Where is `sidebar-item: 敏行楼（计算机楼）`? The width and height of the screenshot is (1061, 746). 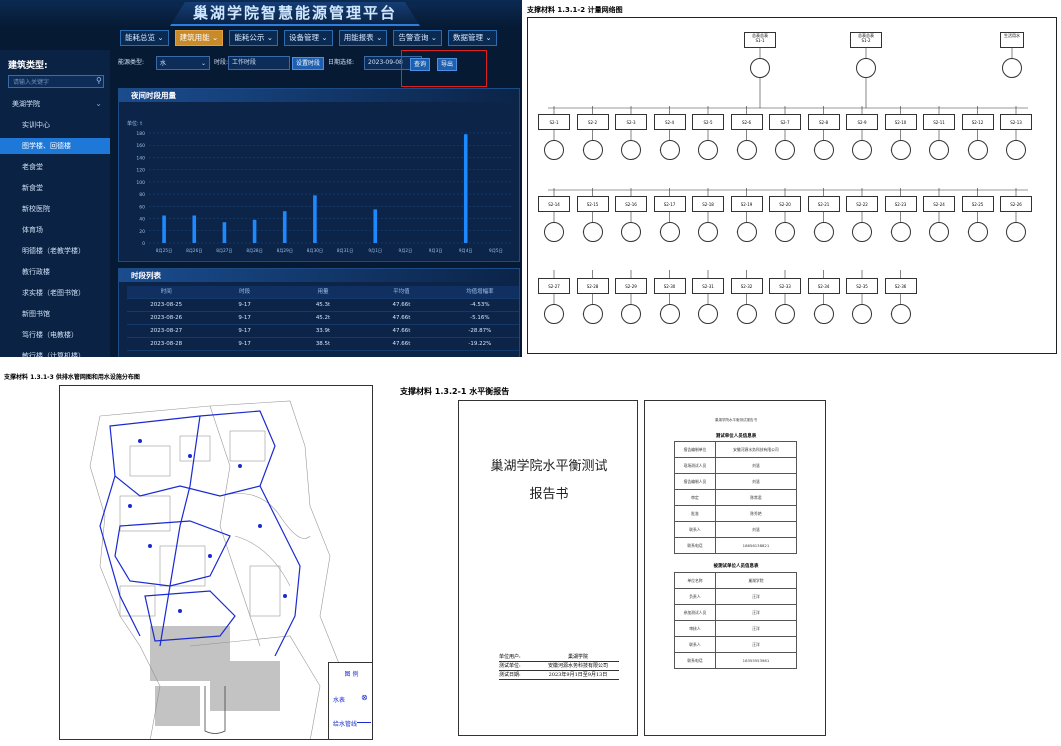 sidebar-item: 敏行楼（计算机楼） is located at coordinates (55, 352).